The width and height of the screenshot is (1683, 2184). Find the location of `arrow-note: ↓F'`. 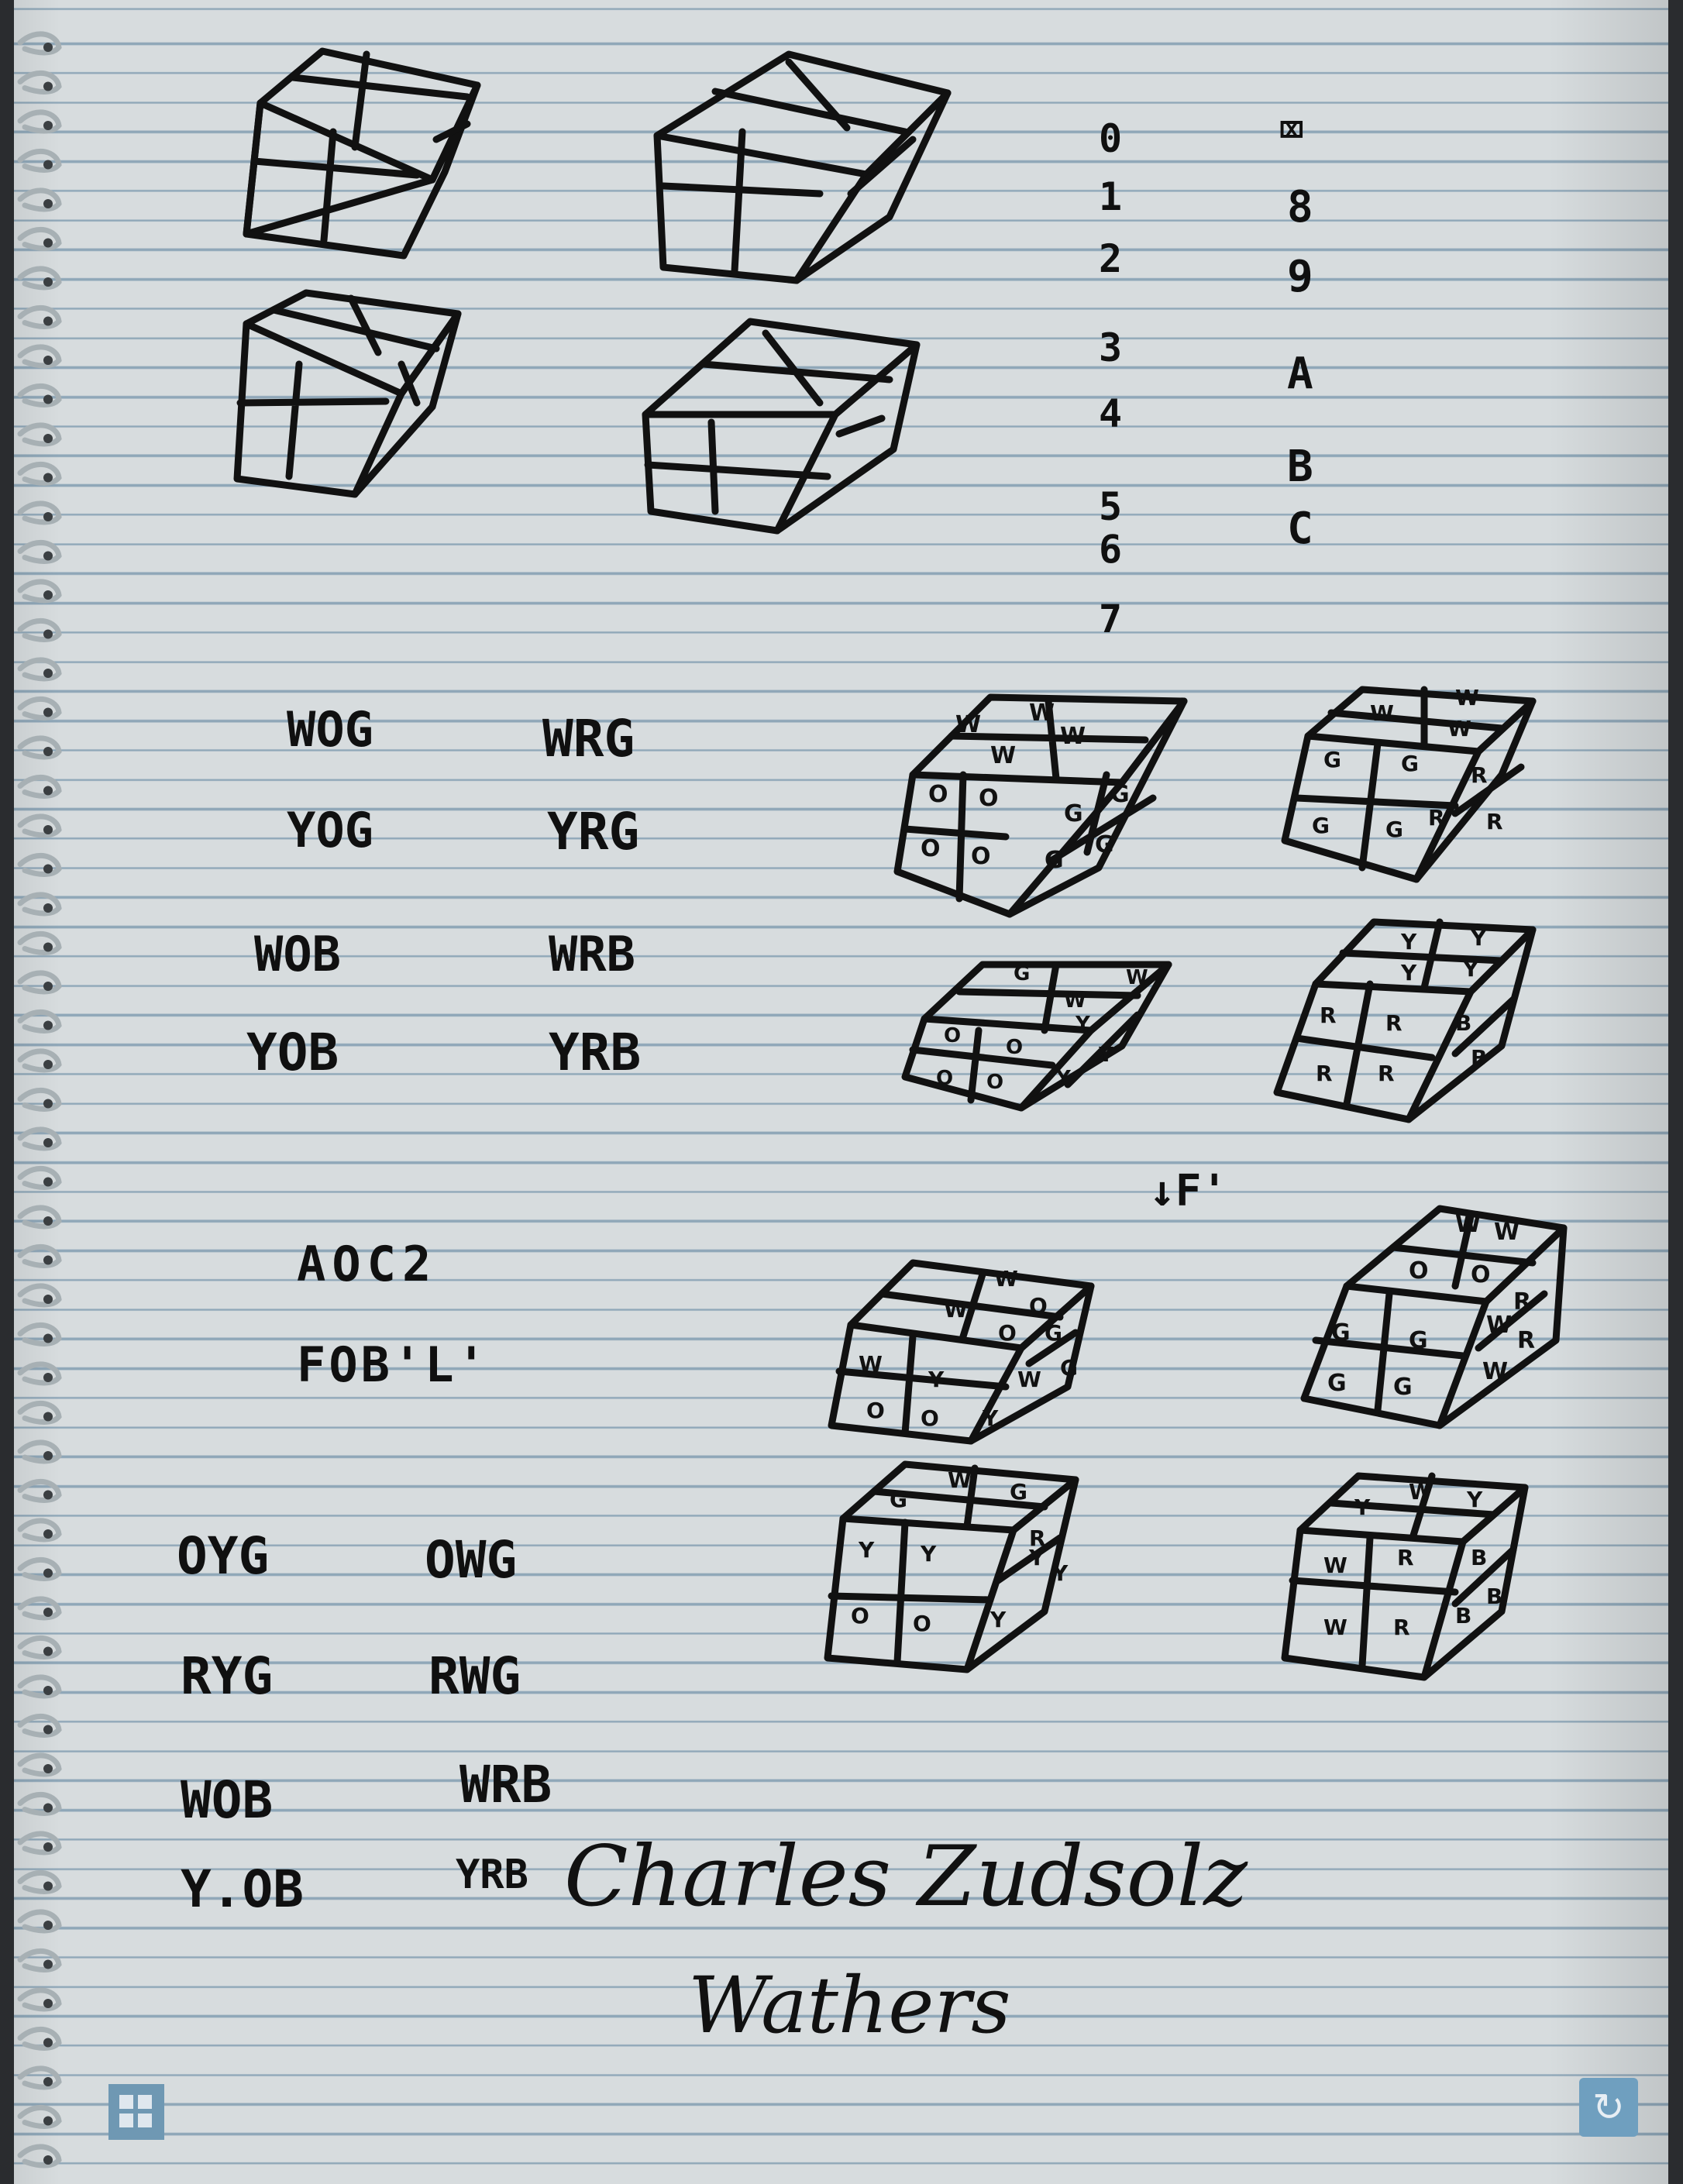

arrow-note: ↓F' is located at coordinates (1188, 1191).